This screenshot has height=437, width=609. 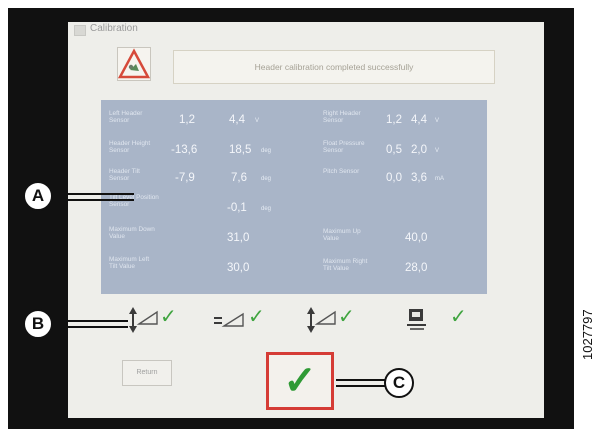 I want to click on callout-a-line, so click(x=93, y=194).